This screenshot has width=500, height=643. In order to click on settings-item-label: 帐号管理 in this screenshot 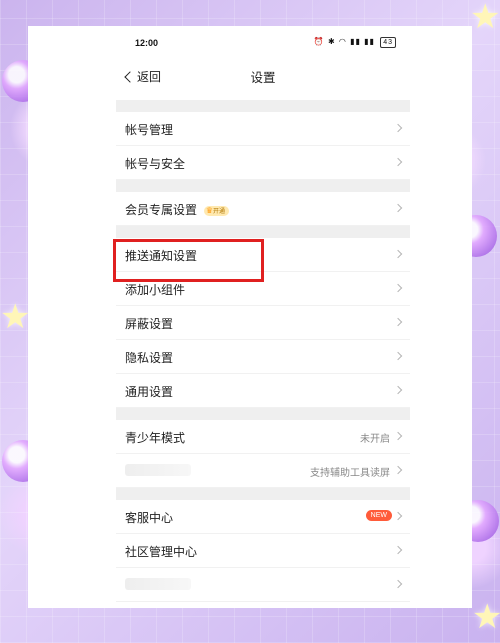, I will do `click(149, 130)`.